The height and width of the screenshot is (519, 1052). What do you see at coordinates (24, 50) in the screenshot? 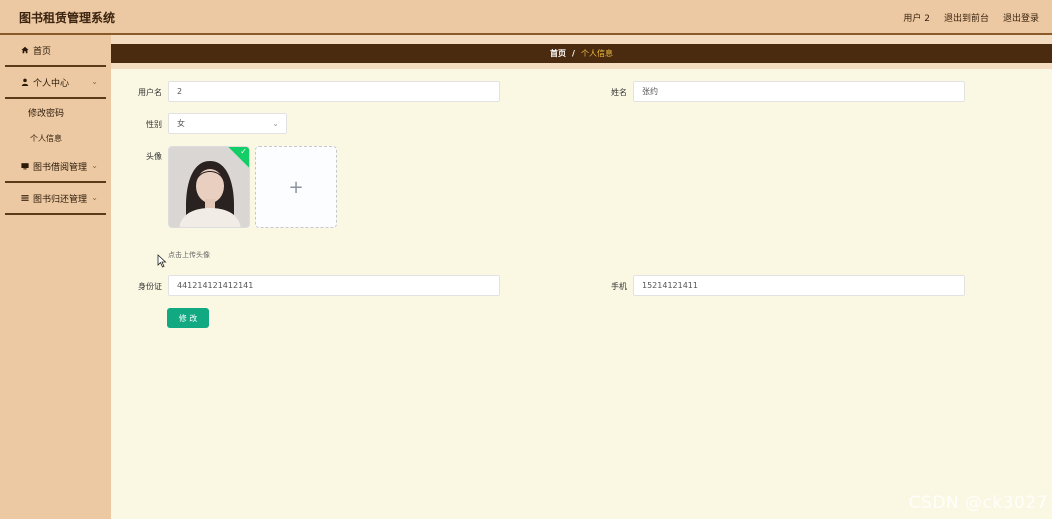
I see `home-icon` at bounding box center [24, 50].